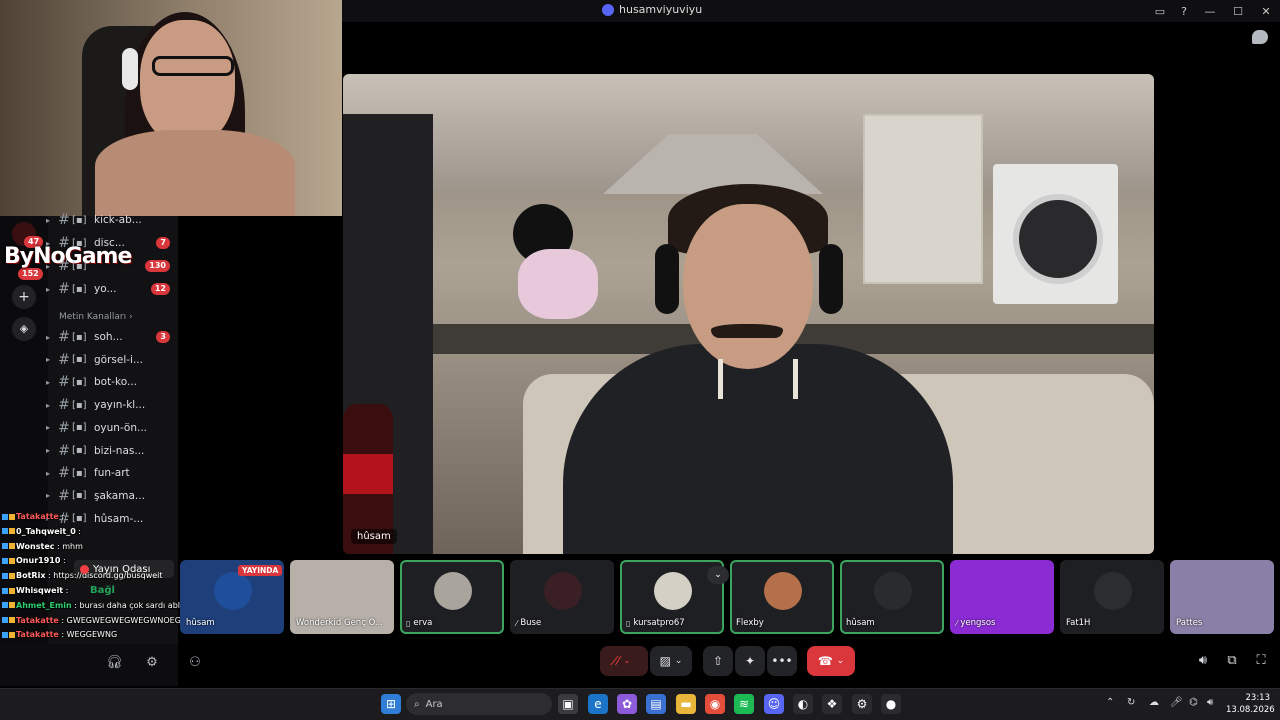  I want to click on store-icon: ▤, so click(656, 704).